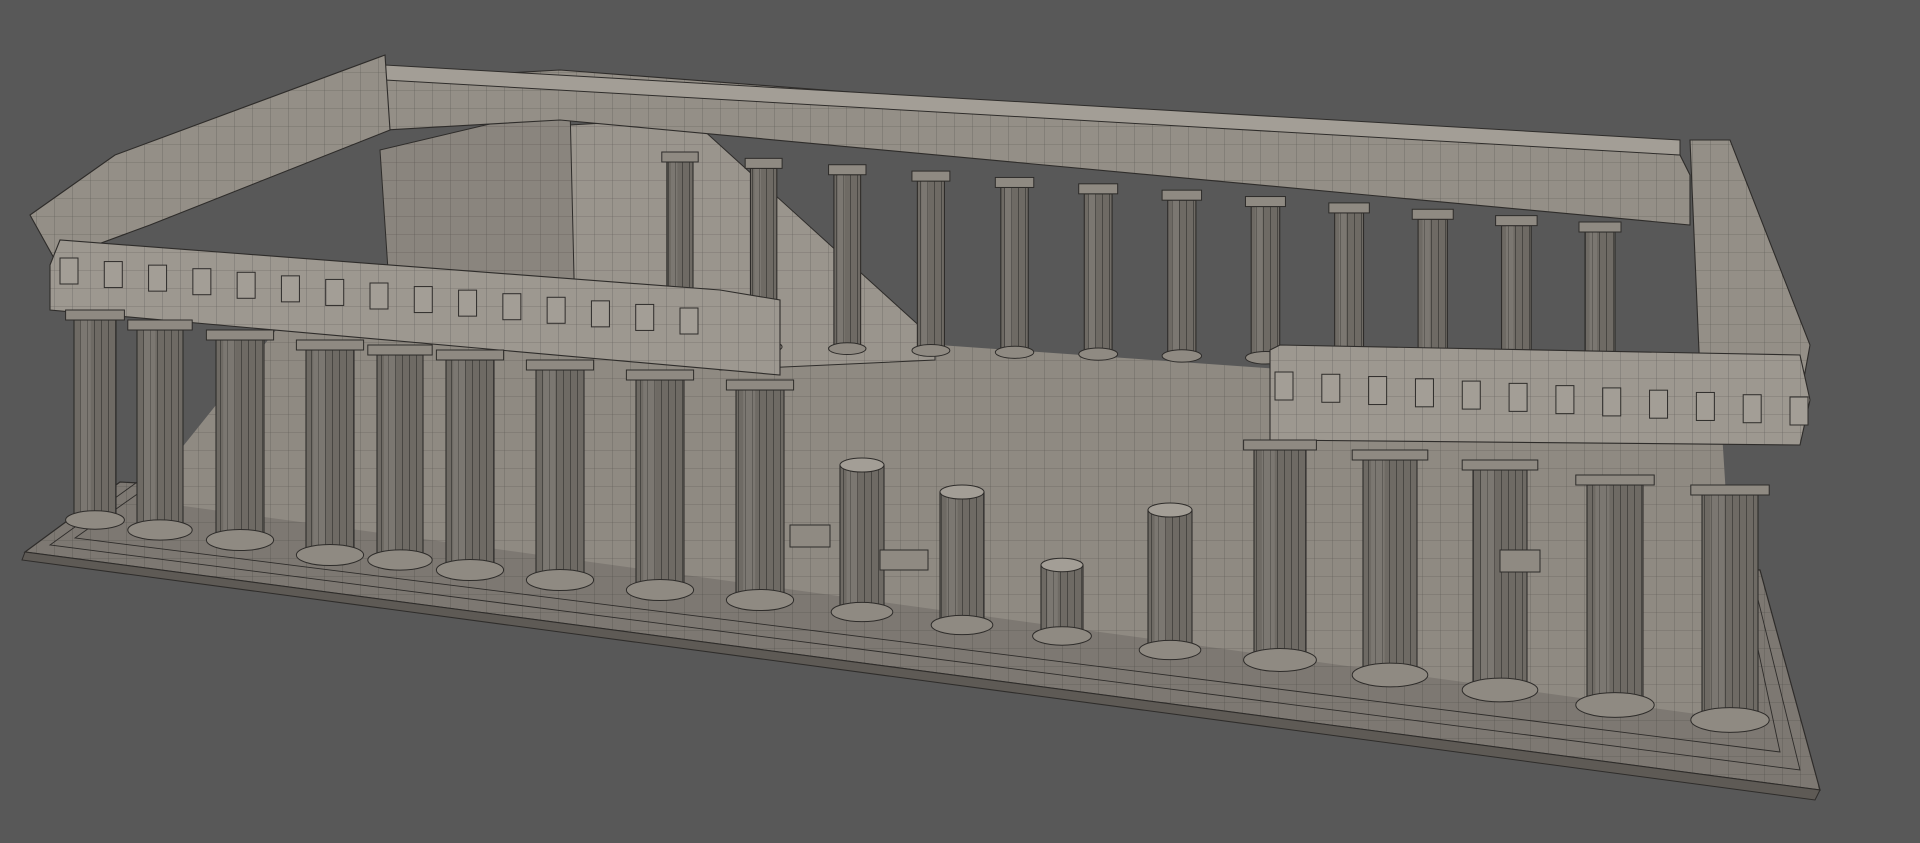 This screenshot has height=843, width=1920. Describe the element at coordinates (210, 157) in the screenshot. I see `left-entablature` at that location.